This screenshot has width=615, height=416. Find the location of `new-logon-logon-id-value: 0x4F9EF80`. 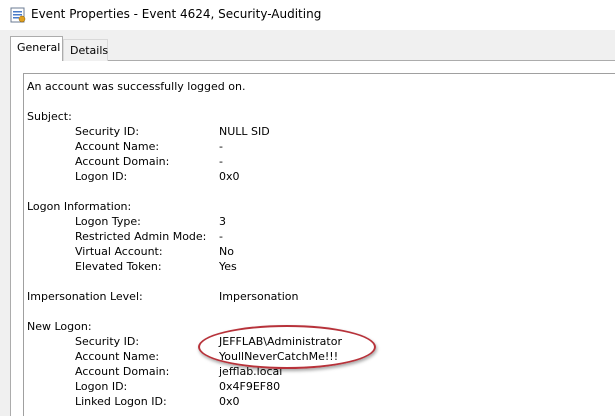

new-logon-logon-id-value: 0x4F9EF80 is located at coordinates (250, 386).